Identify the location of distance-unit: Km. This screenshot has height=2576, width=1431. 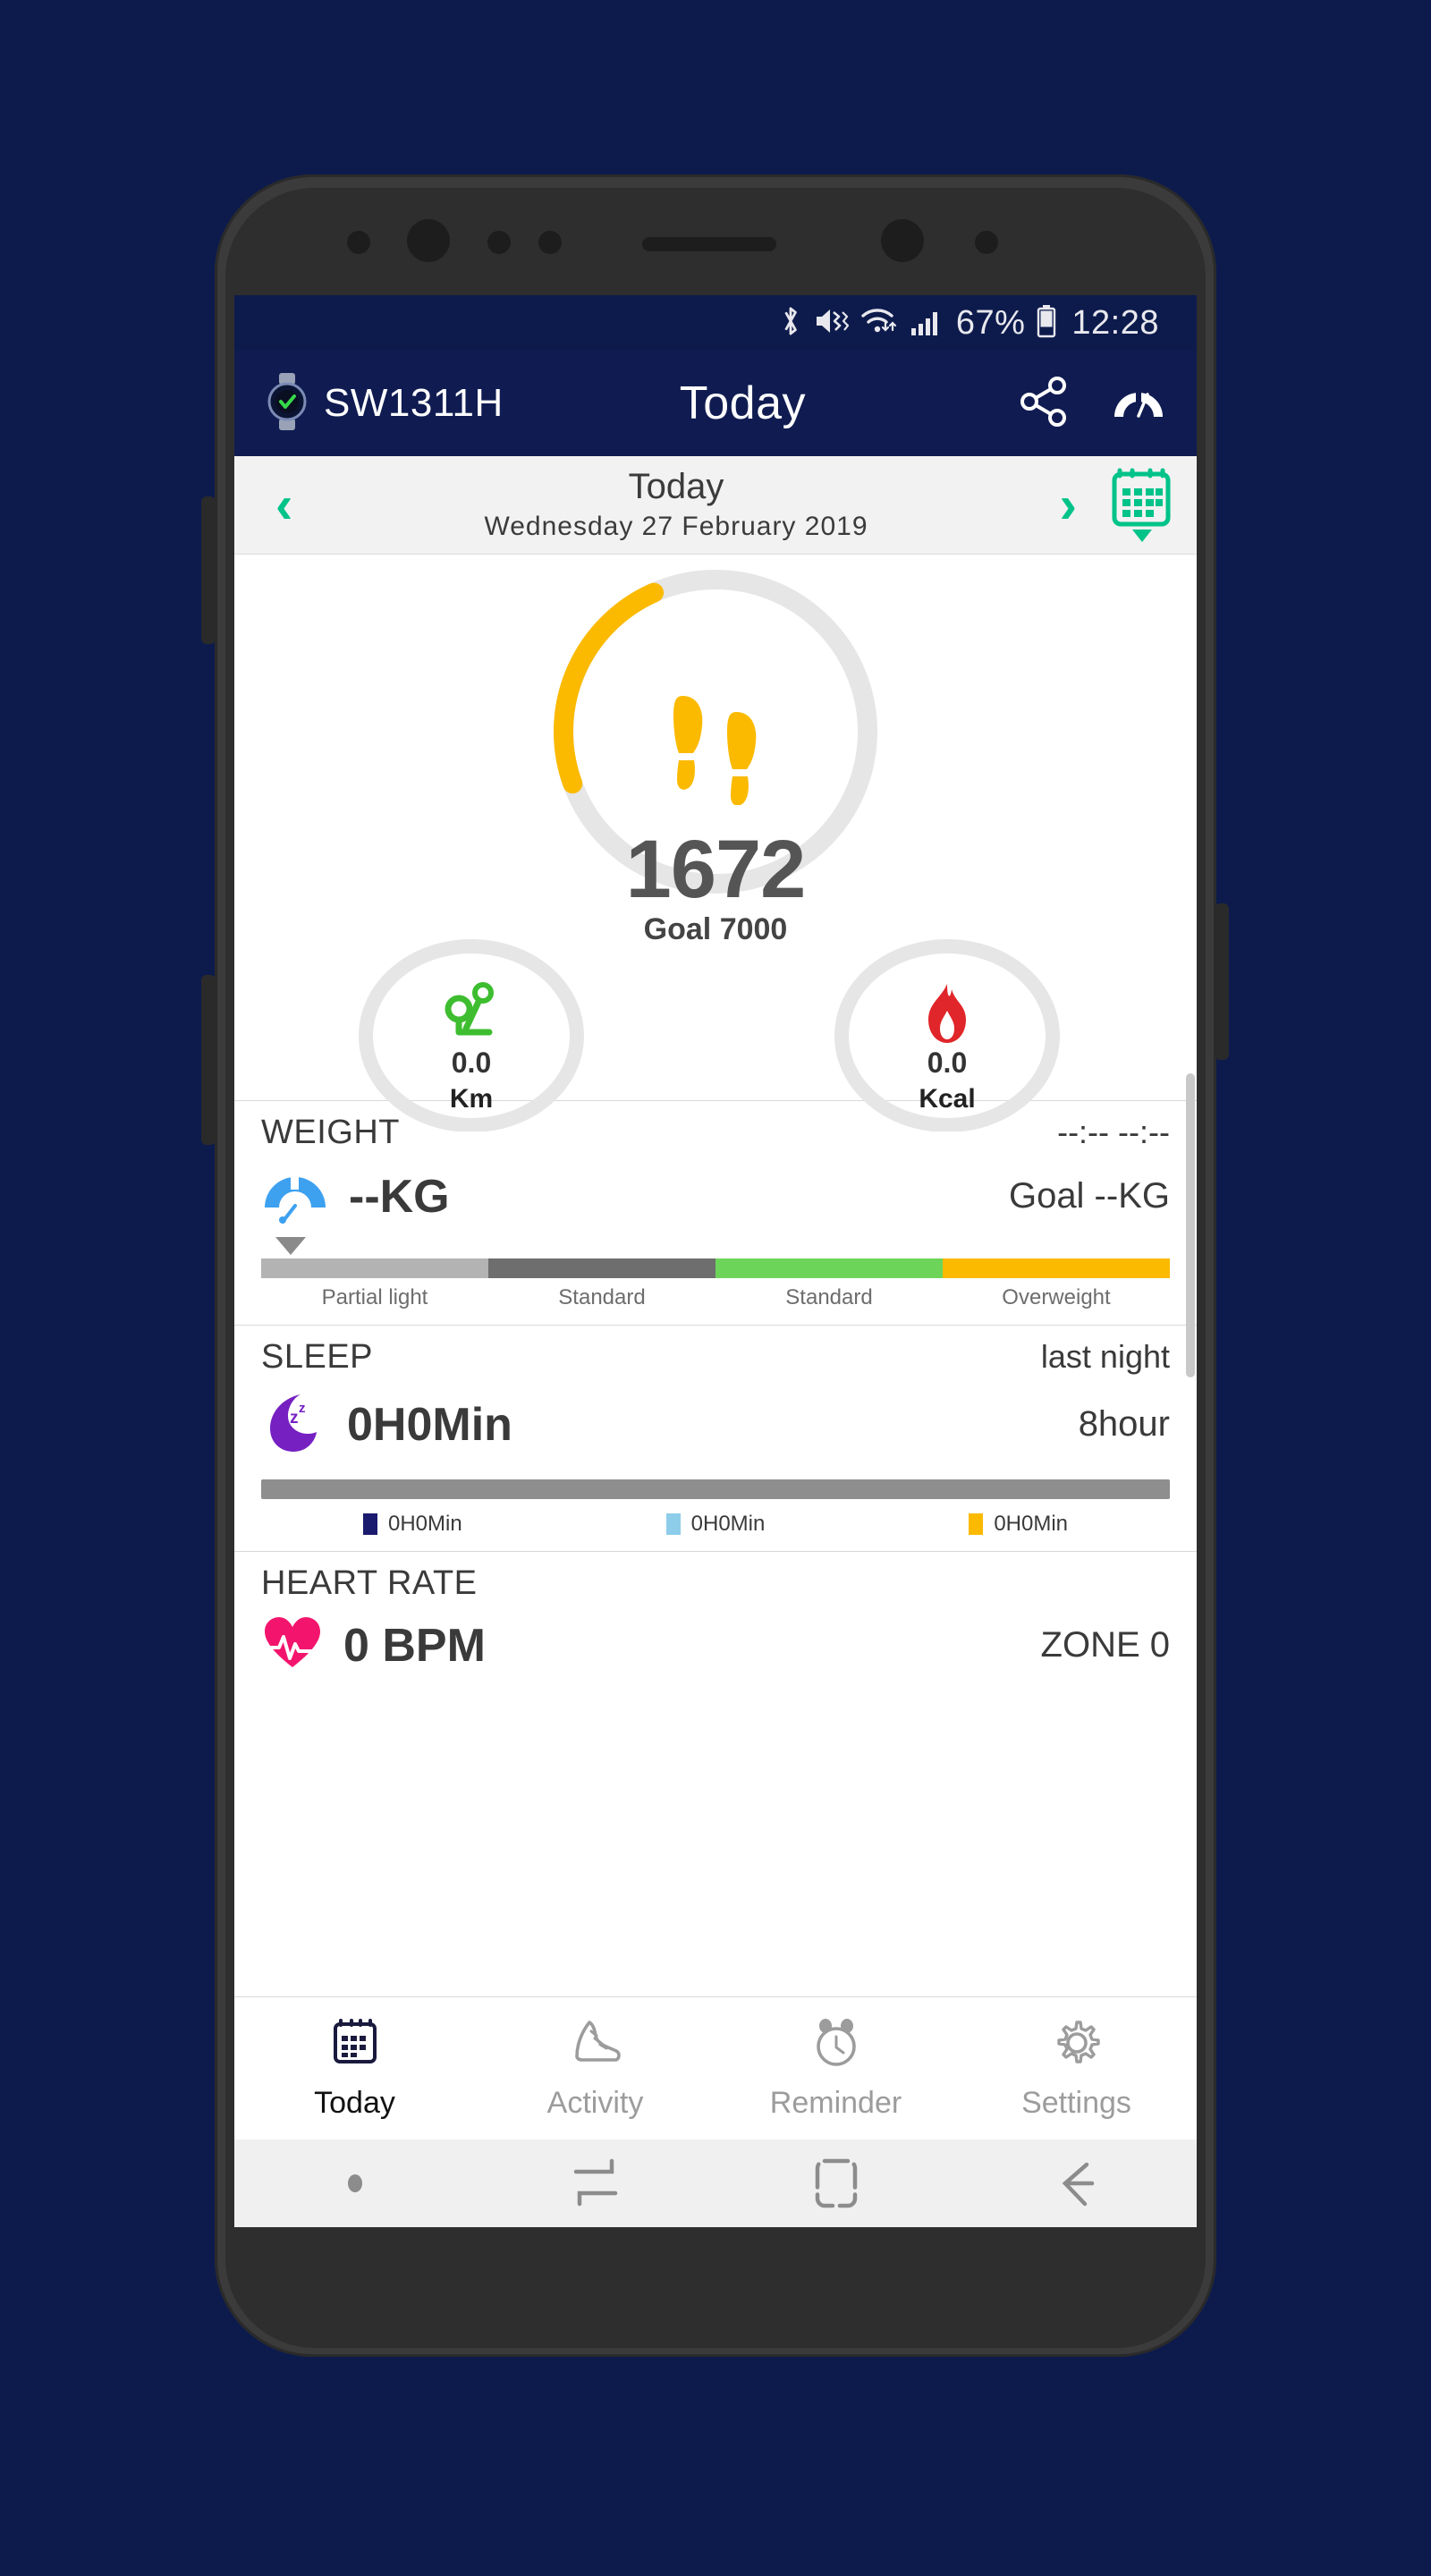
(472, 1099).